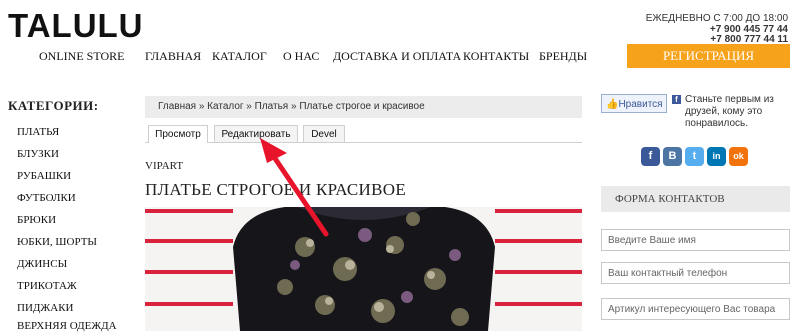  What do you see at coordinates (695, 273) in the screenshot?
I see `phone-field` at bounding box center [695, 273].